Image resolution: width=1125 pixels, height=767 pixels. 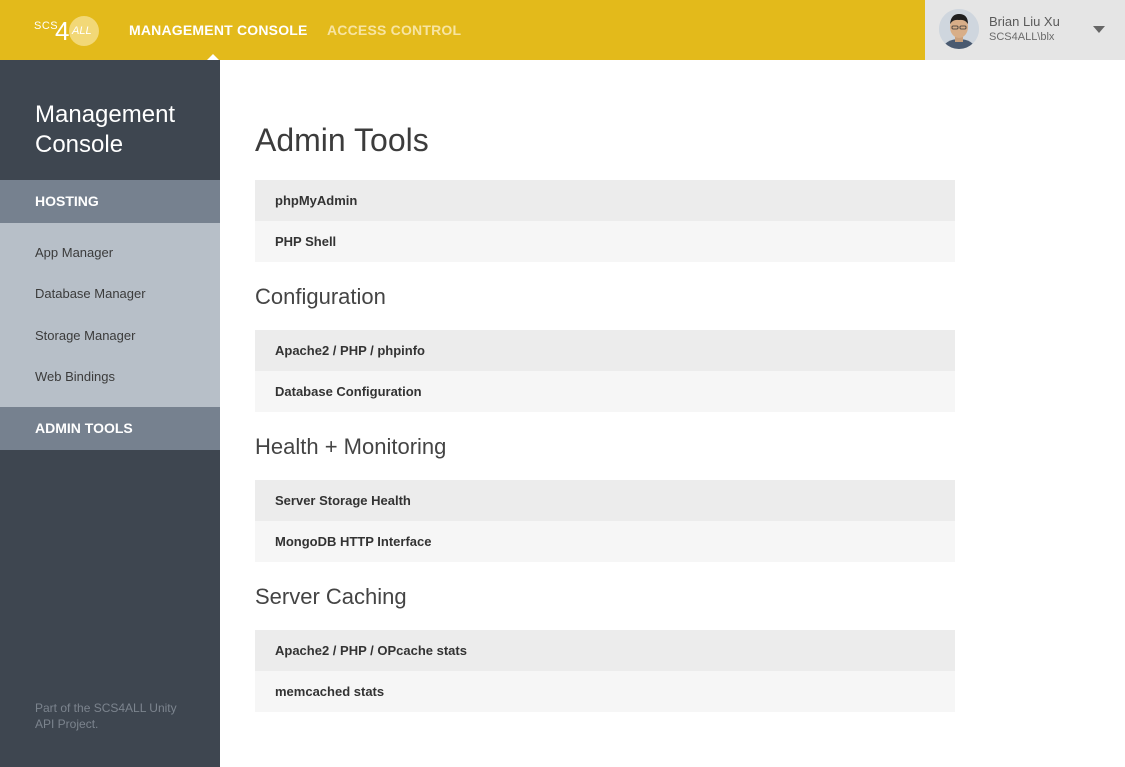 I want to click on tool-link-database-configuration: Database Configuration, so click(x=605, y=391).